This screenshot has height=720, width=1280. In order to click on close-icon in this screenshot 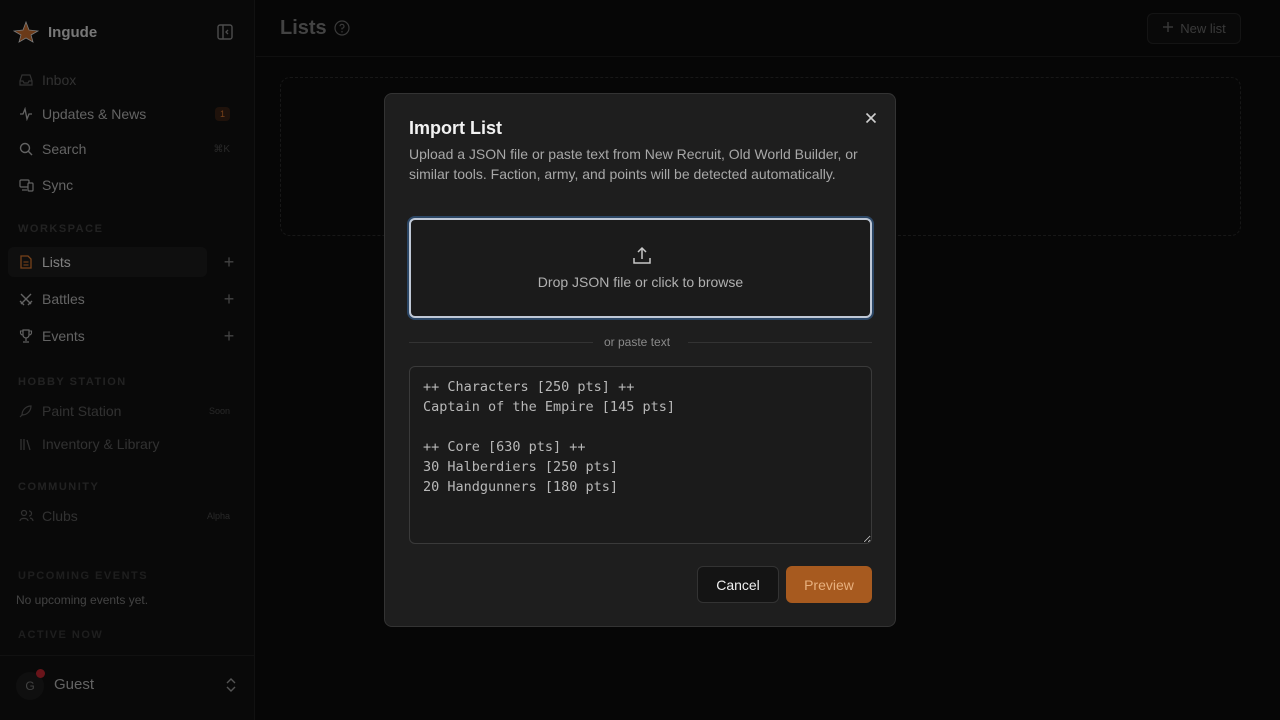, I will do `click(871, 118)`.